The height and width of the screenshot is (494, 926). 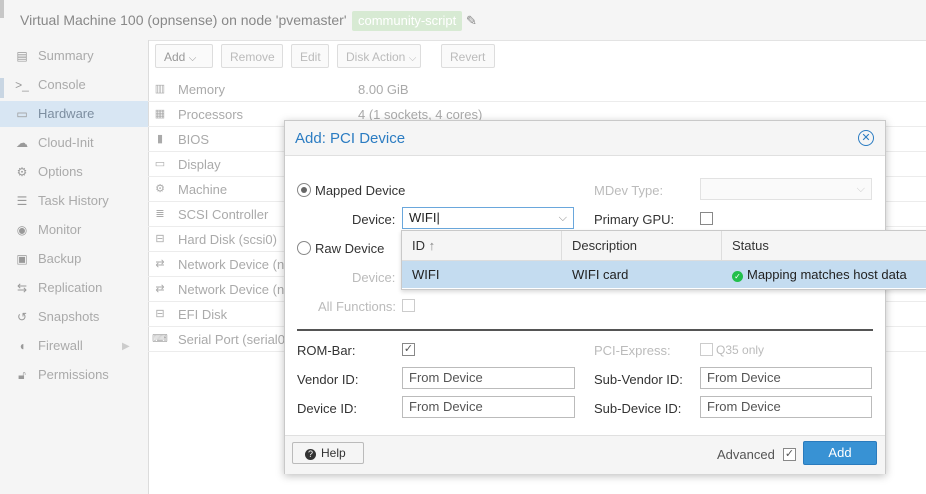 I want to click on history-icon: ↺, so click(x=22, y=317).